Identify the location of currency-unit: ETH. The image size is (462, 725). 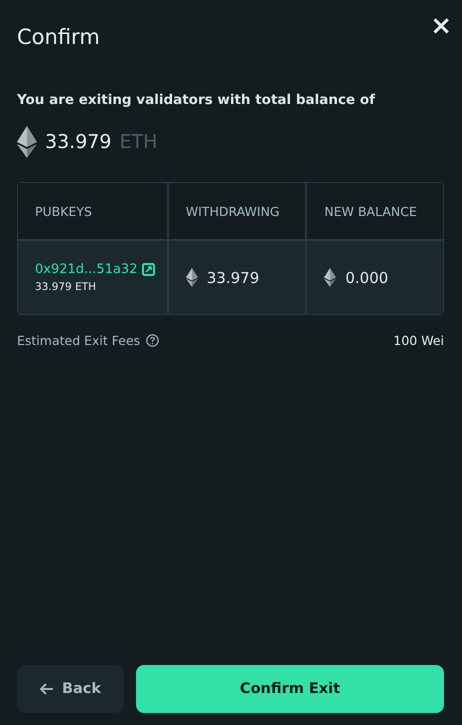
(138, 142).